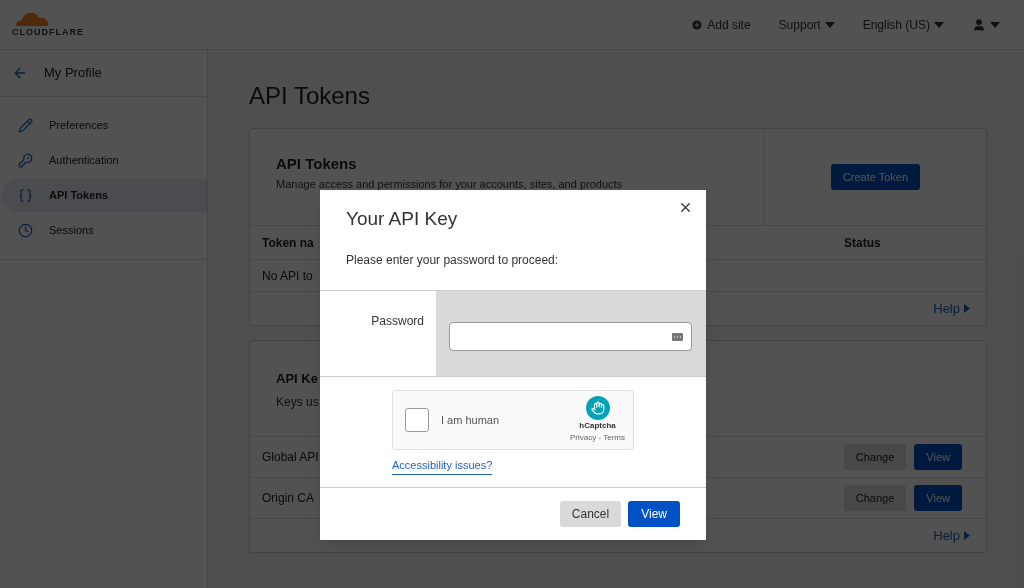 This screenshot has height=588, width=1024. What do you see at coordinates (25, 195) in the screenshot?
I see `braces-icon` at bounding box center [25, 195].